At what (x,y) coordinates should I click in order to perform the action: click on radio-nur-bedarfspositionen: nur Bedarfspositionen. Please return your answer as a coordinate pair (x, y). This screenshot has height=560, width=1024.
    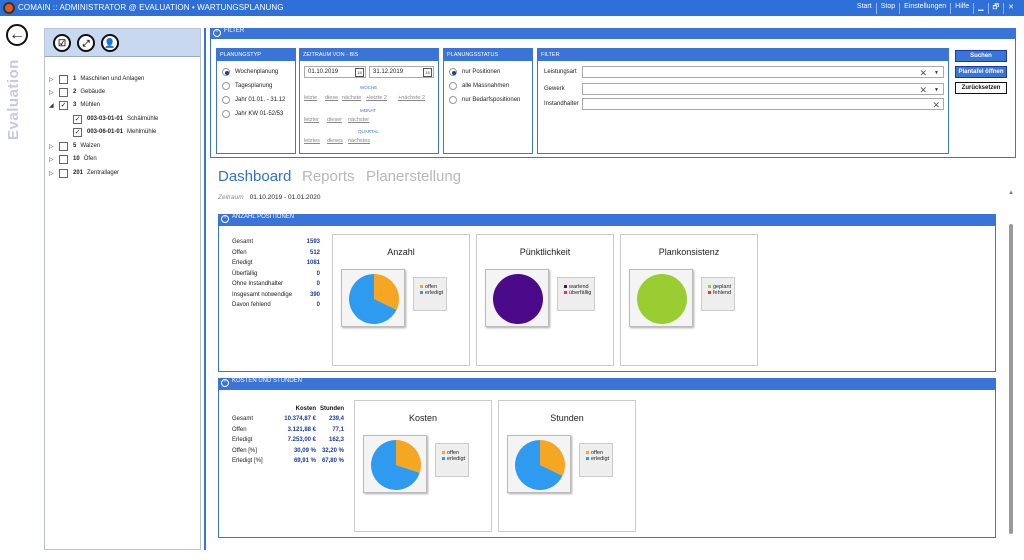
    Looking at the image, I should click on (484, 100).